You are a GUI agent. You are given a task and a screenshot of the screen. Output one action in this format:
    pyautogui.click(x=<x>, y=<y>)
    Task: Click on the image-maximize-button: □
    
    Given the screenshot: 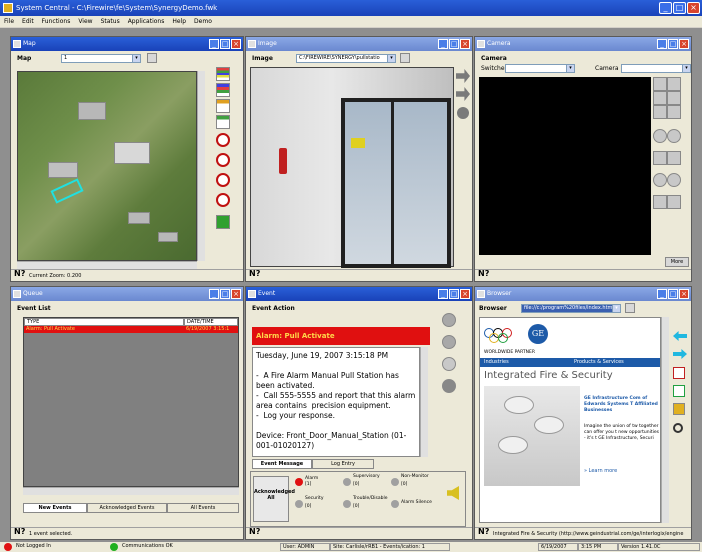 What is the action you would take?
    pyautogui.click(x=454, y=44)
    